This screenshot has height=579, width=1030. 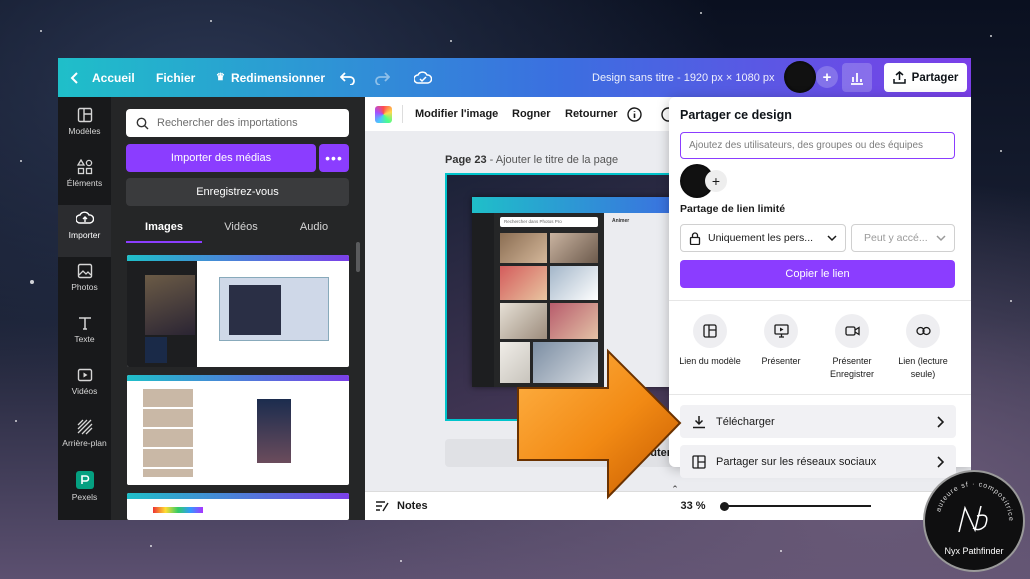 I want to click on photos-icon, so click(x=84, y=271).